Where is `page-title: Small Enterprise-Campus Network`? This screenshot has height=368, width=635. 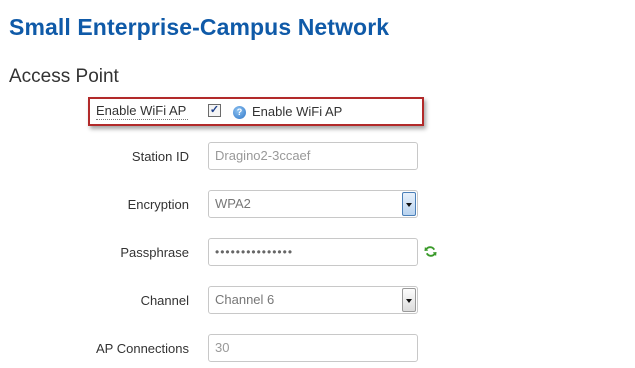
page-title: Small Enterprise-Campus Network is located at coordinates (199, 27).